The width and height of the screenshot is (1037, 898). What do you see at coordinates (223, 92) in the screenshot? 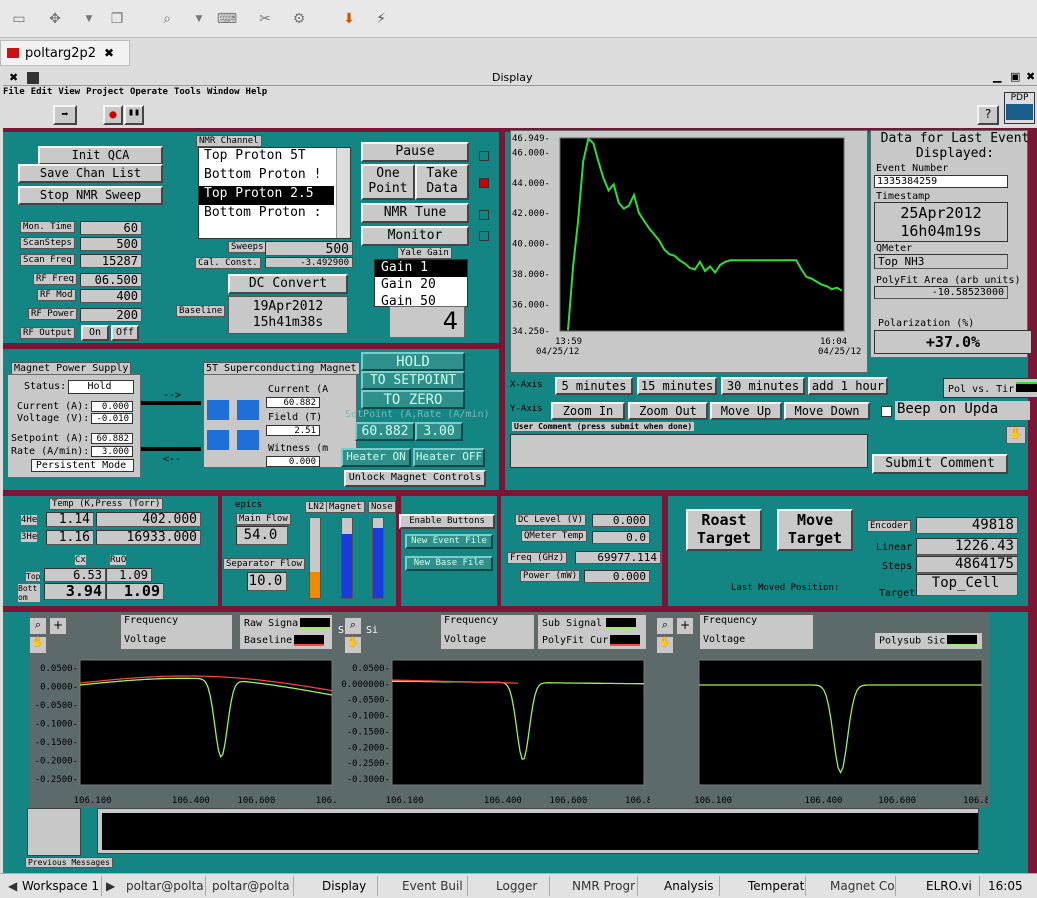
I see `menu-window: Window` at bounding box center [223, 92].